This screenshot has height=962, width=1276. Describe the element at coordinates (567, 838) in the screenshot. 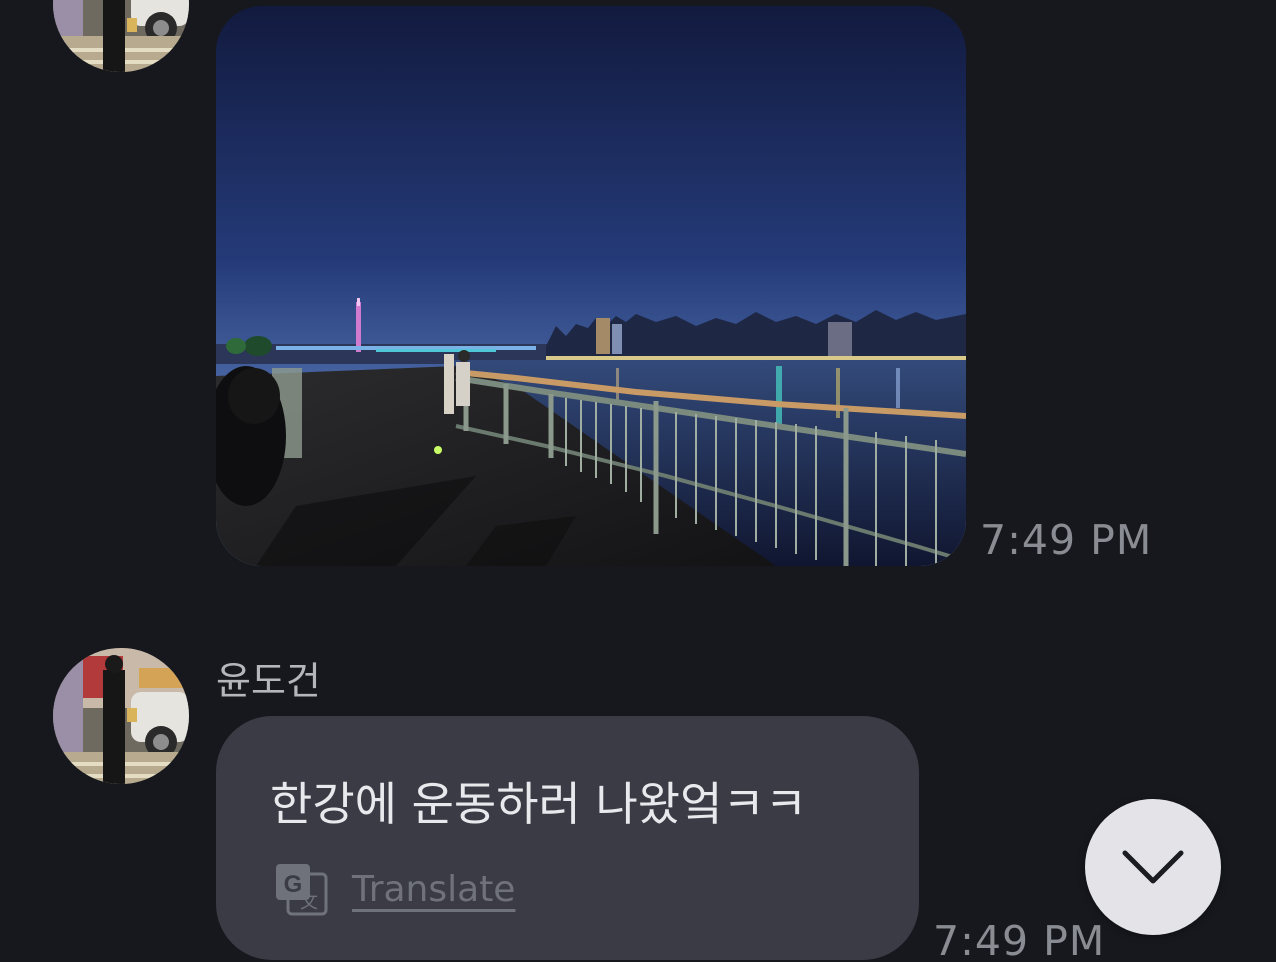

I see `text-message-bubble: 한강에 운동하러 나왔엌ㅋㅋ G 文 Translate` at that location.